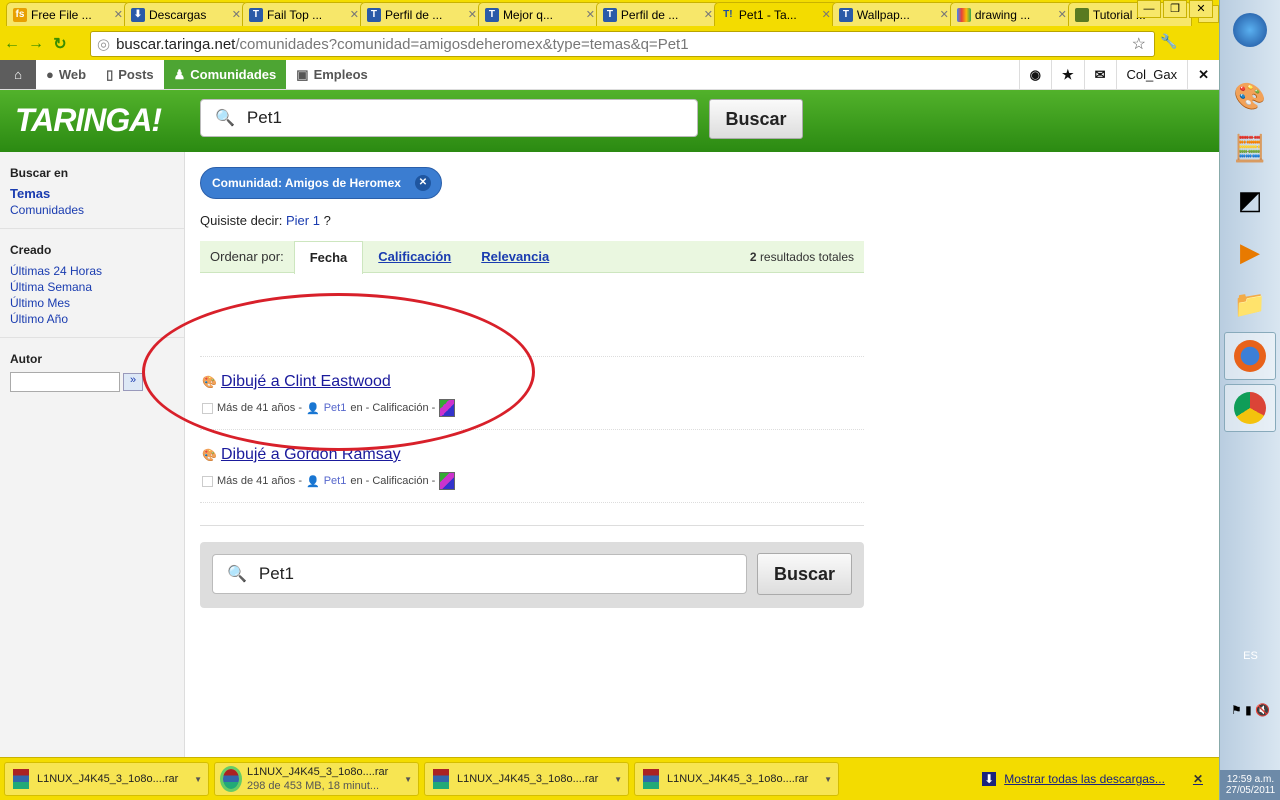 Image resolution: width=1280 pixels, height=800 pixels. I want to click on browser-tab: ⬇ Descargas ✕, so click(185, 14).